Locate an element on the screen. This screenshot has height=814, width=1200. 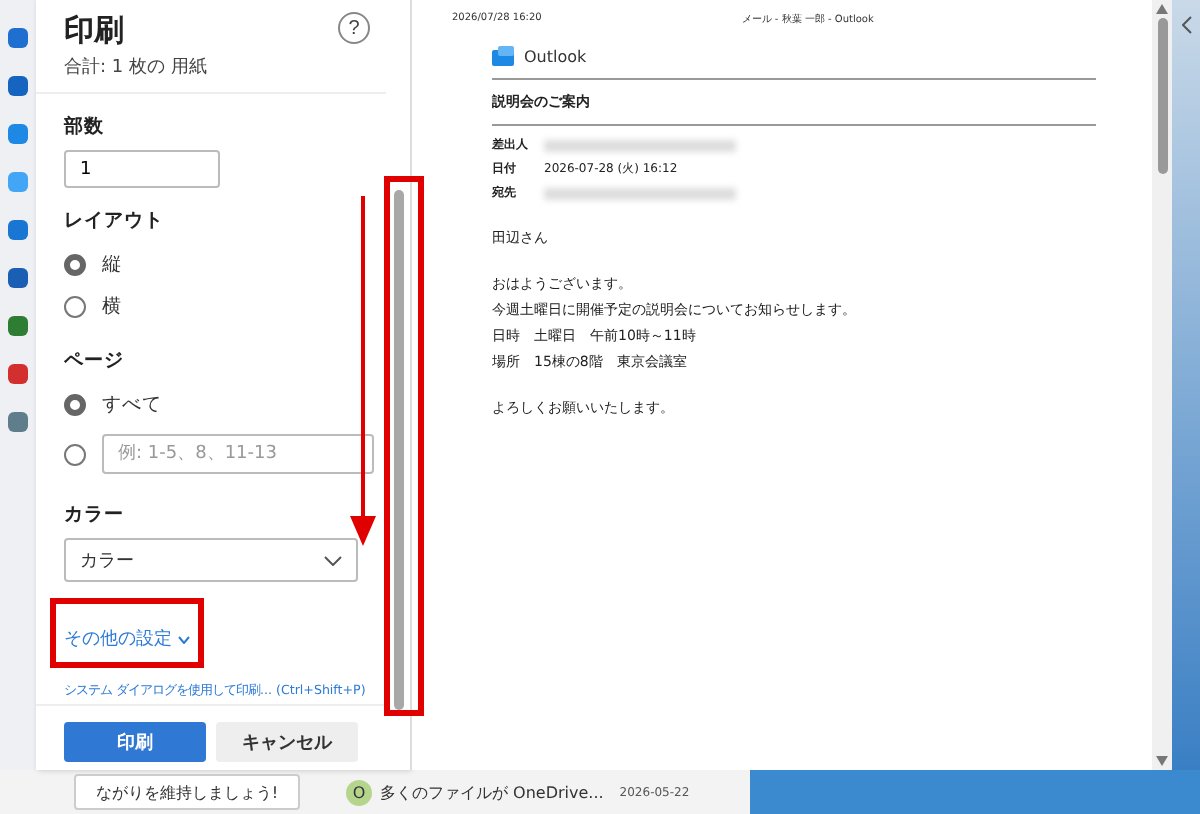
radio-label: 横 is located at coordinates (112, 307).